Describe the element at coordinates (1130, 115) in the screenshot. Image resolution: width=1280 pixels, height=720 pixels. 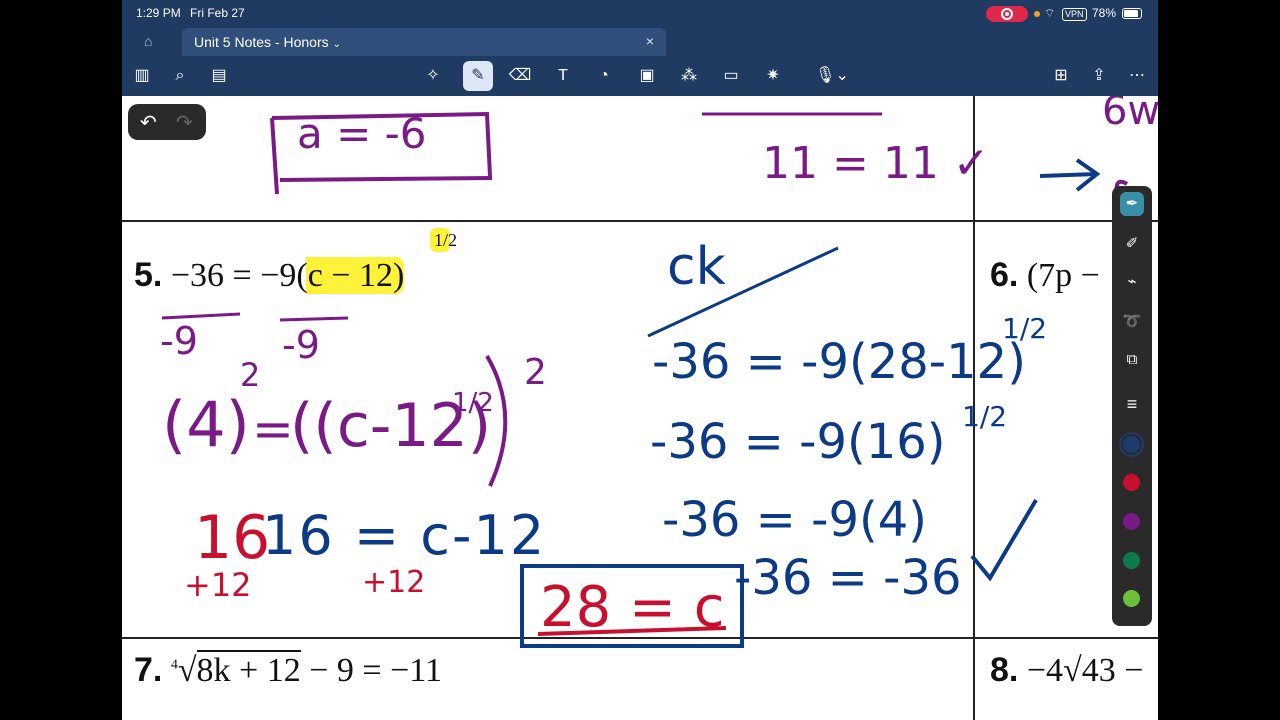
I see `hw-top-right: 6w` at that location.